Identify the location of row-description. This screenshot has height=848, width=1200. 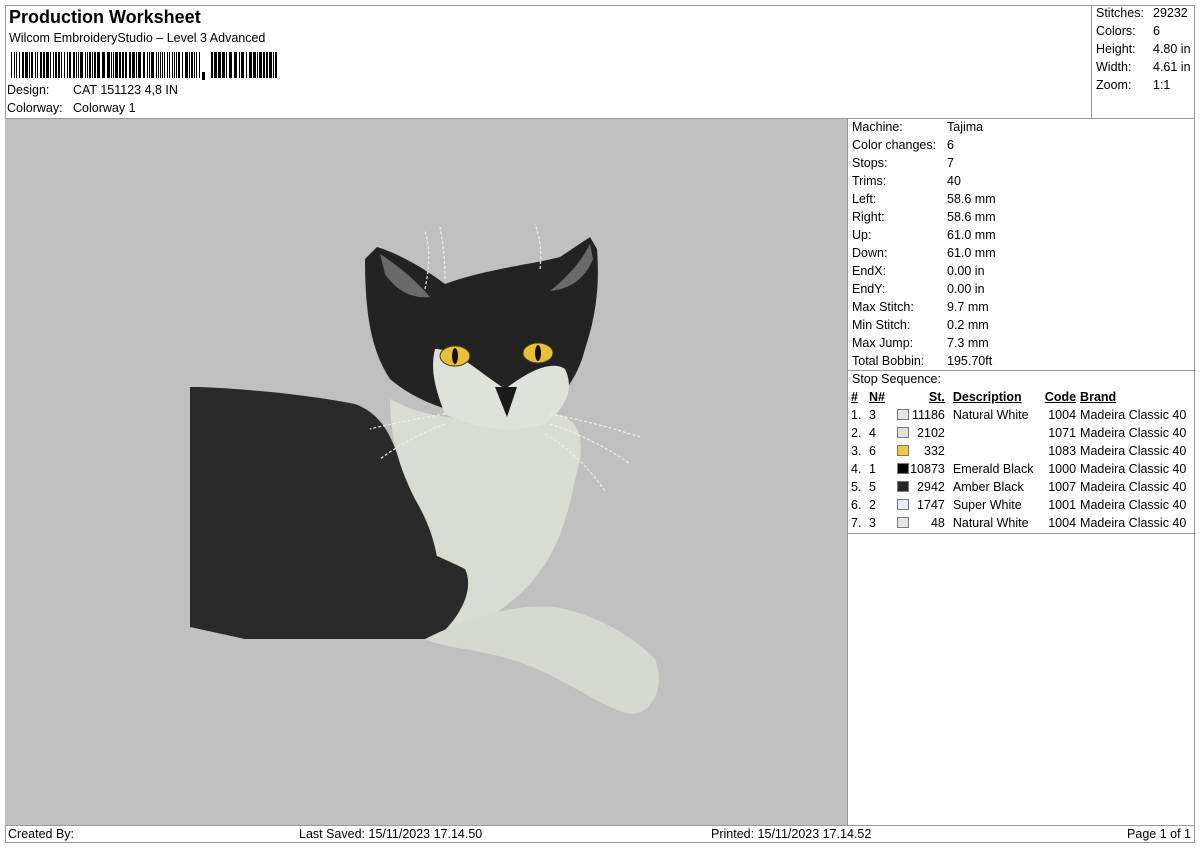
(995, 451).